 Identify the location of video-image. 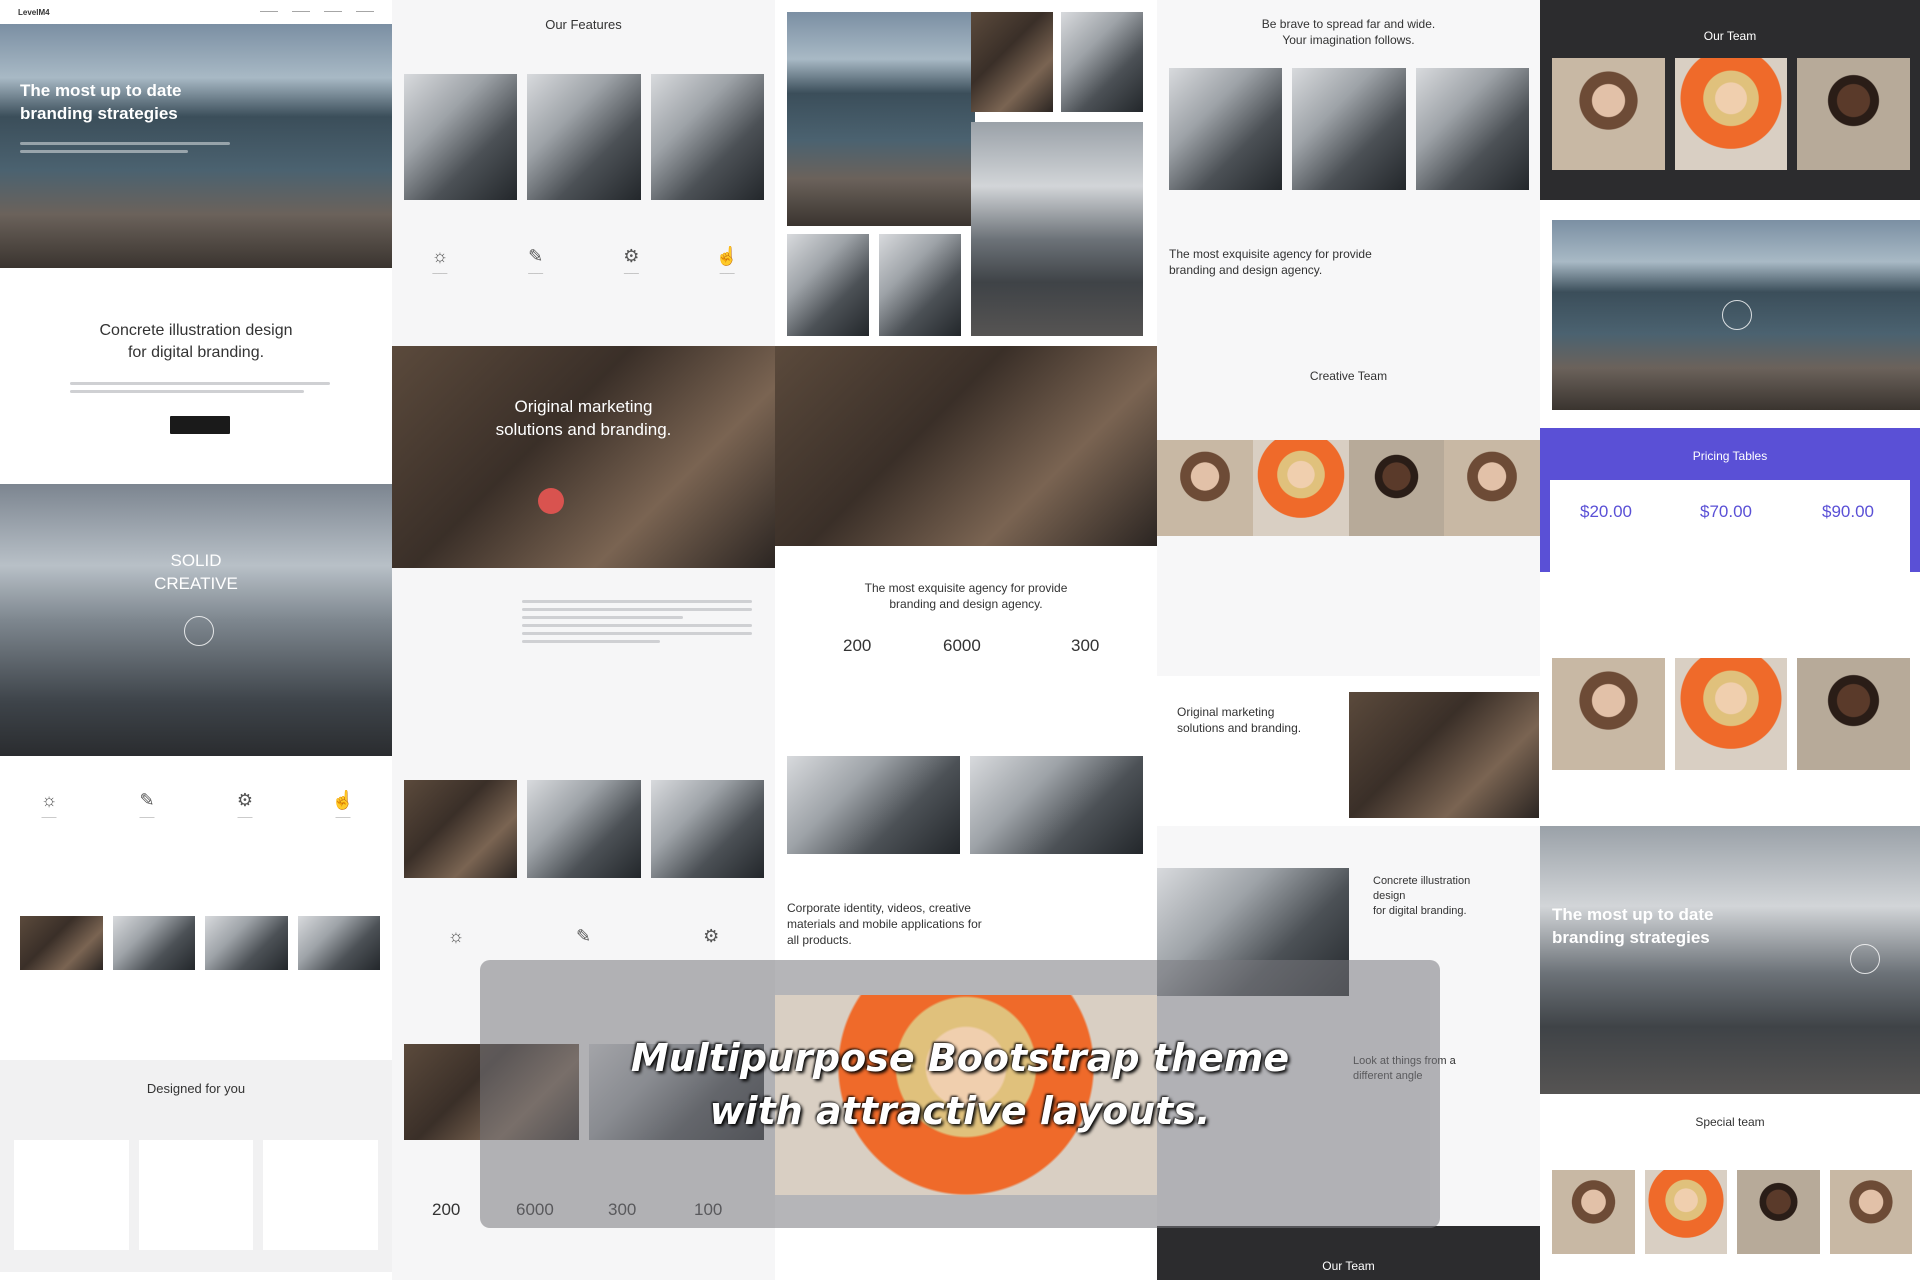
(1736, 315).